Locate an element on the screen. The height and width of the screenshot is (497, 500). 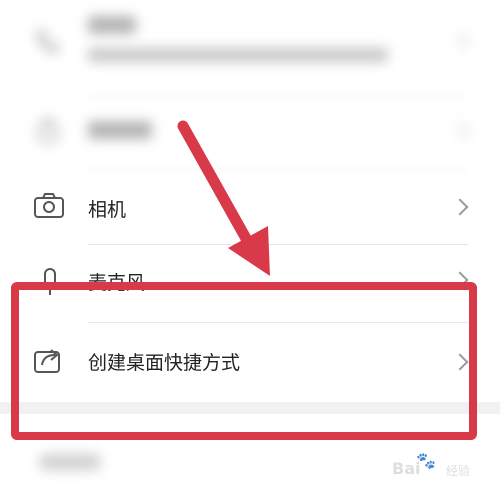
phone-icon is located at coordinates (48, 43).